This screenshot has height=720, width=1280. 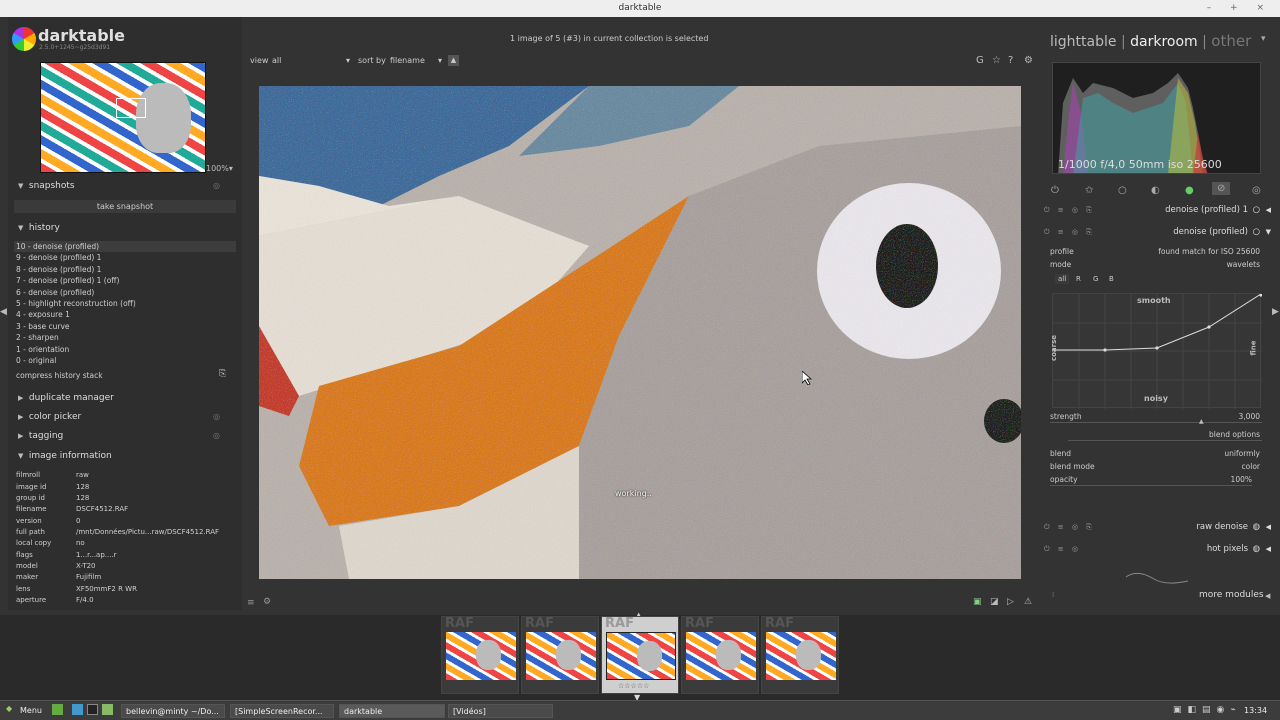 I want to click on navigation-thumbnail, so click(x=123, y=117).